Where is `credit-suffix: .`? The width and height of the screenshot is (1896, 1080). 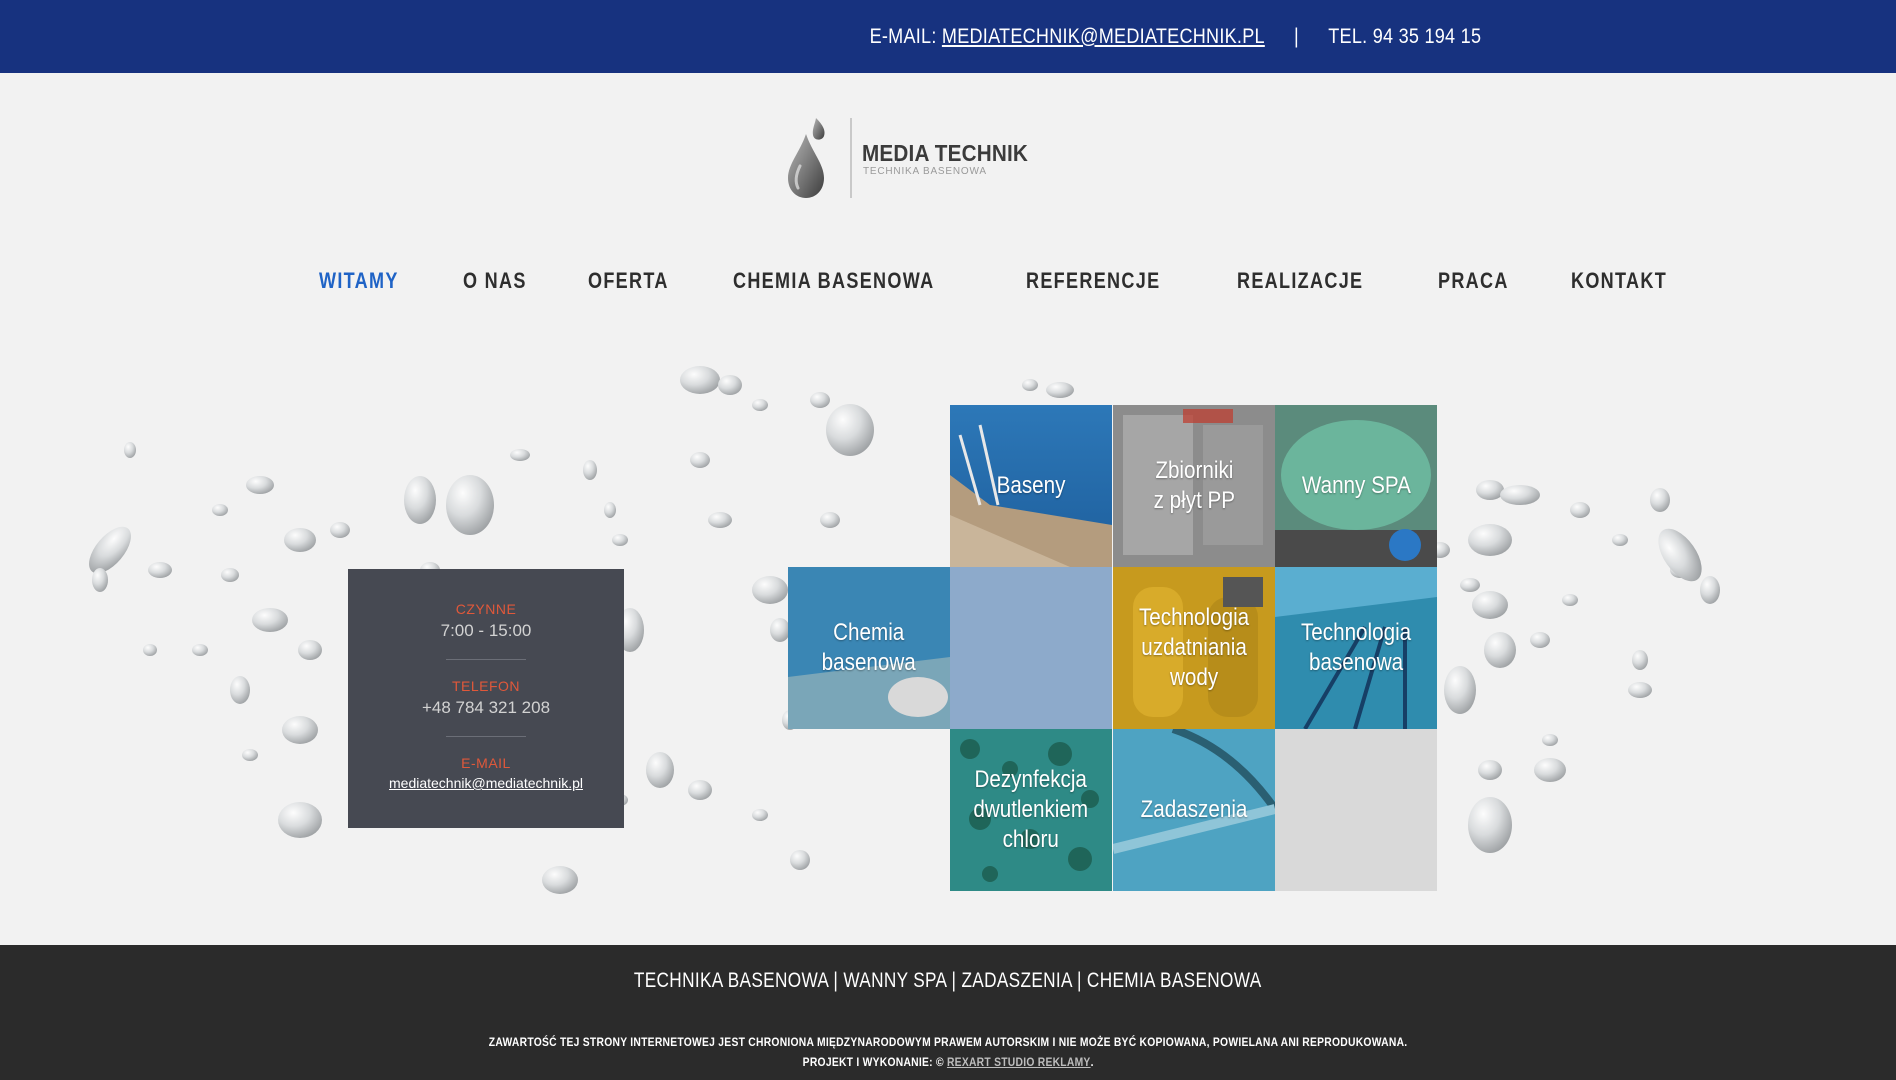
credit-suffix: . is located at coordinates (1092, 1062).